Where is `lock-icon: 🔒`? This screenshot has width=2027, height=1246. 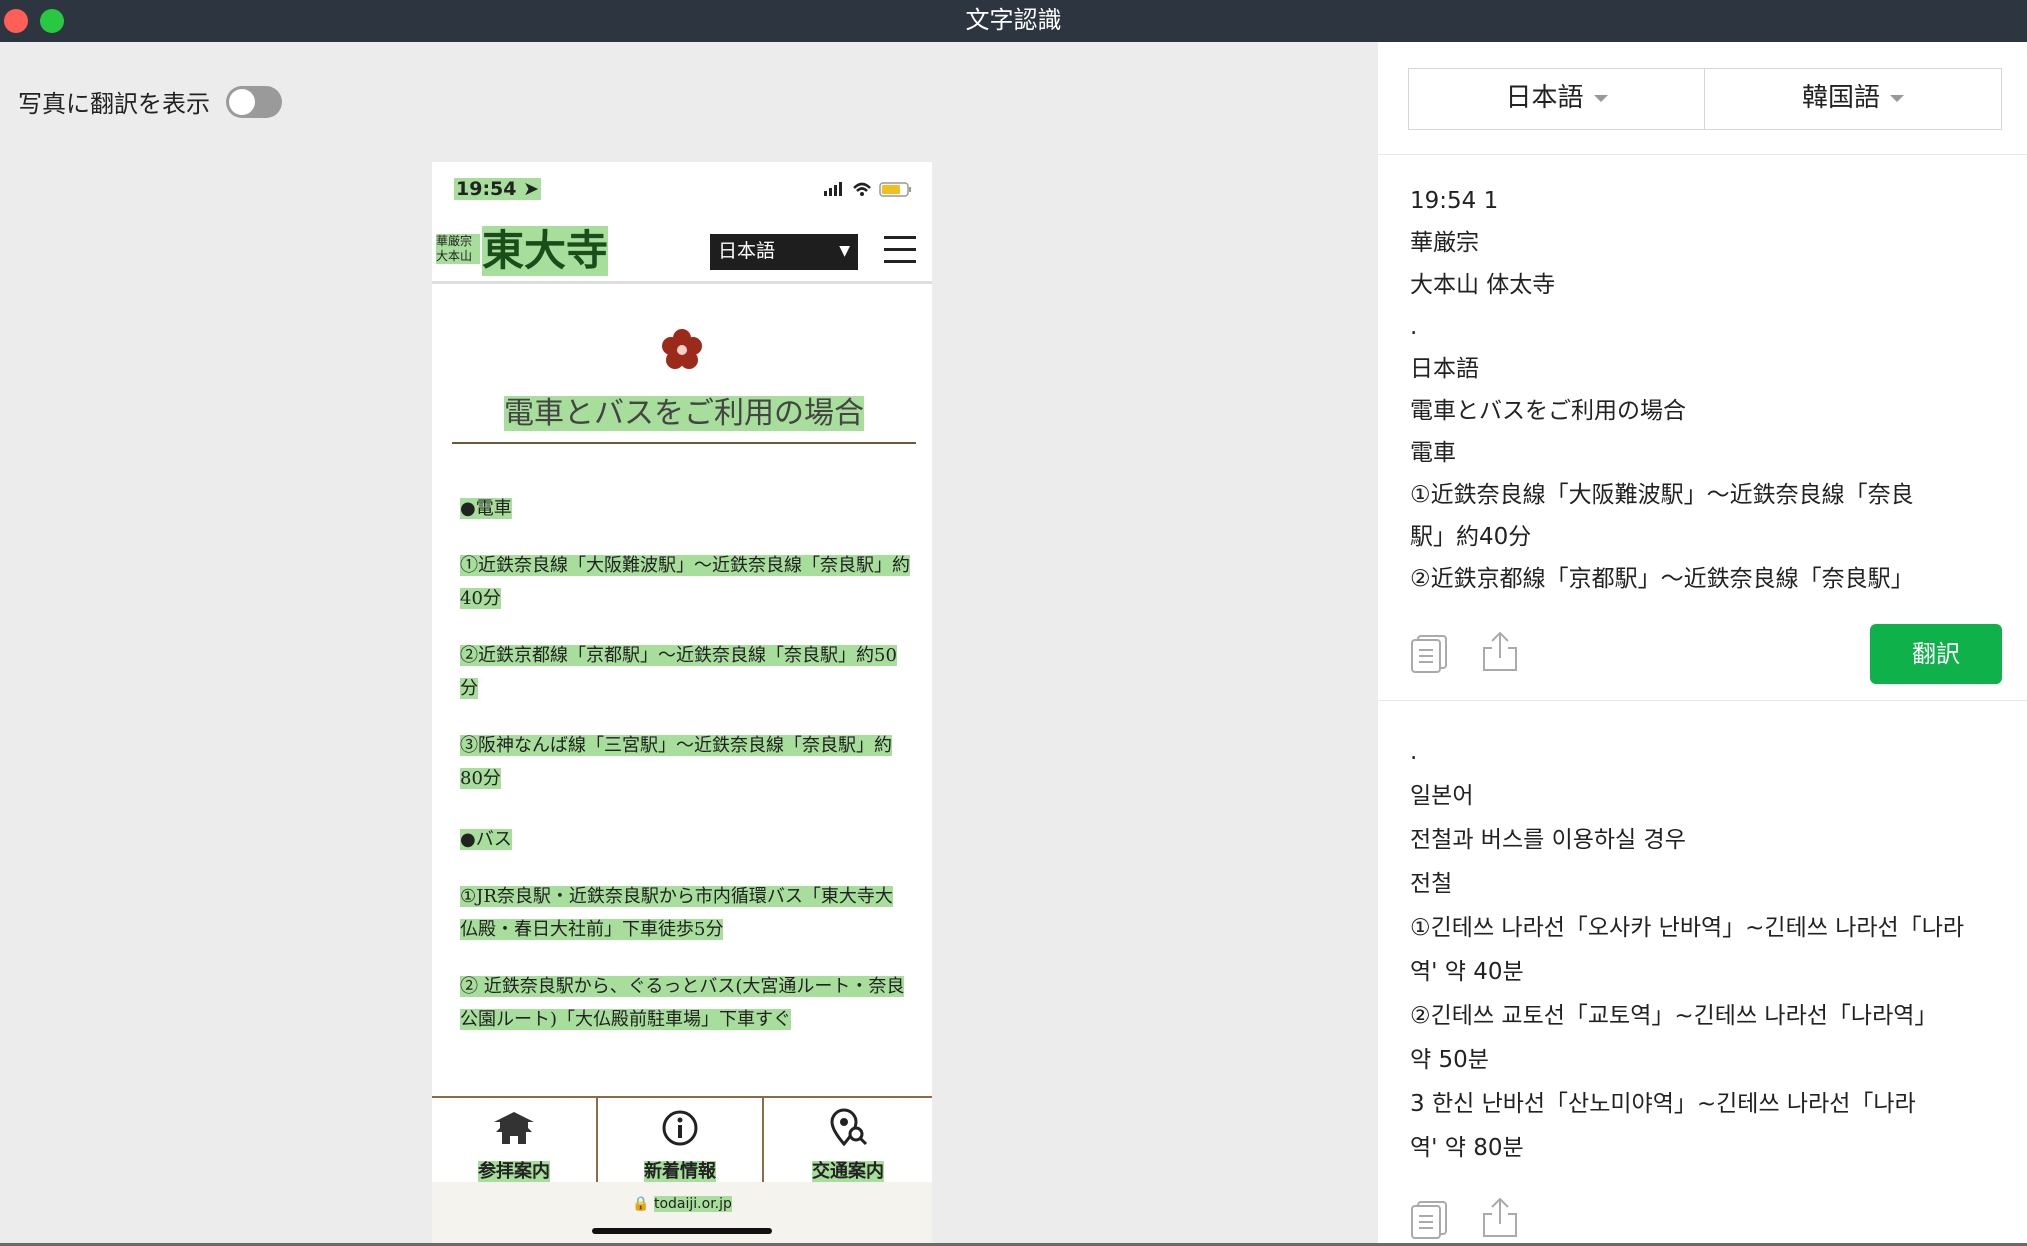
lock-icon: 🔒 is located at coordinates (641, 1204).